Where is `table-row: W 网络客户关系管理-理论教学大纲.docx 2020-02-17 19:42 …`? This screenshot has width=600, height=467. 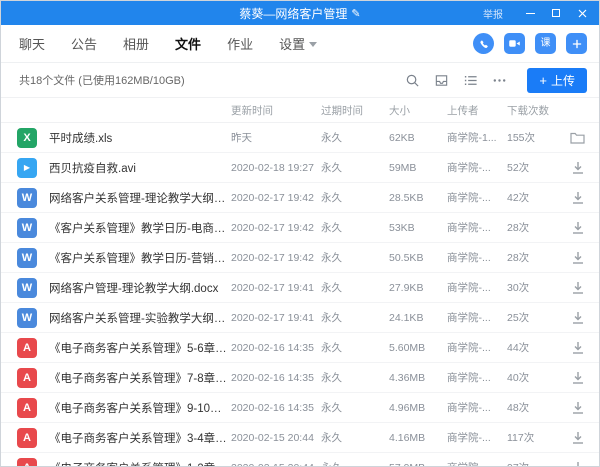 table-row: W 网络客户关系管理-理论教学大纲.docx 2020-02-17 19:42 … is located at coordinates (300, 198).